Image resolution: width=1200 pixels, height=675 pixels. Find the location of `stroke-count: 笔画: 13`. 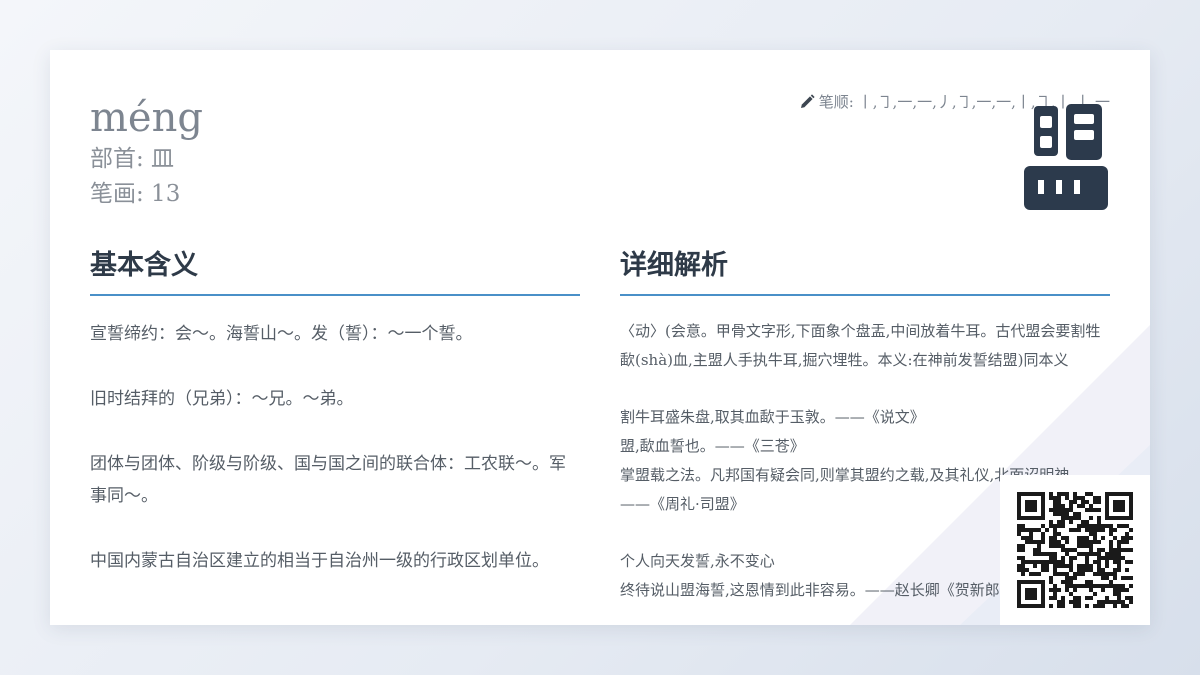

stroke-count: 笔画: 13 is located at coordinates (135, 194).